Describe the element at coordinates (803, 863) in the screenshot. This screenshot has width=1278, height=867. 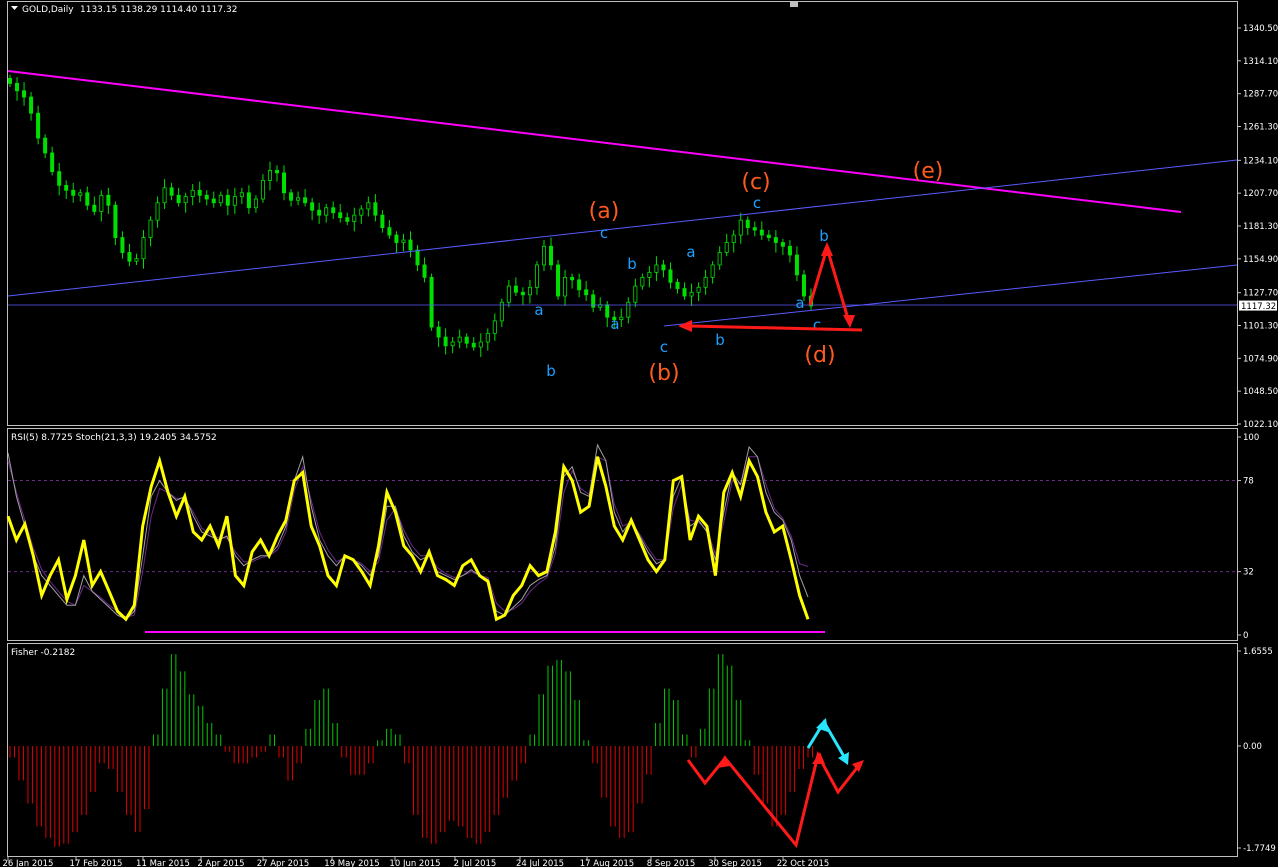
I see `date-tick-label: 22 Oct 2015` at that location.